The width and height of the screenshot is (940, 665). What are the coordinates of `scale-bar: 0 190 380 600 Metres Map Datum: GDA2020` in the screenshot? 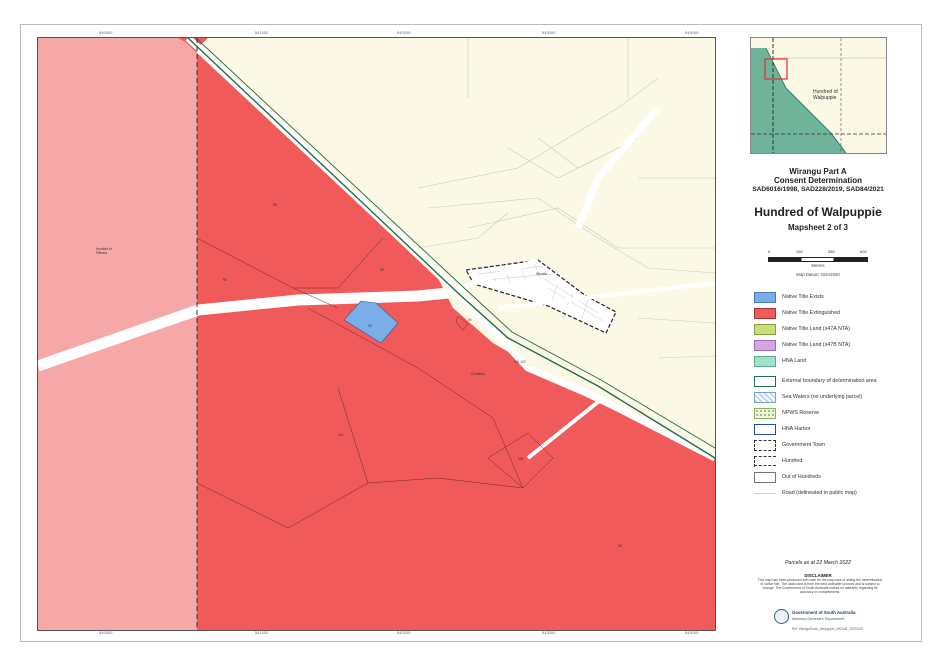 It's located at (818, 263).